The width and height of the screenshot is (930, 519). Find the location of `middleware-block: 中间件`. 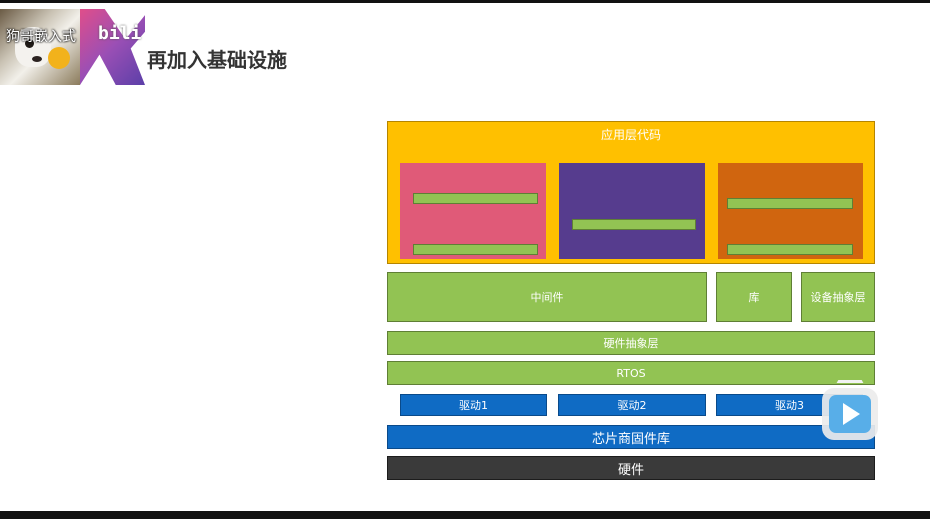

middleware-block: 中间件 is located at coordinates (547, 297).